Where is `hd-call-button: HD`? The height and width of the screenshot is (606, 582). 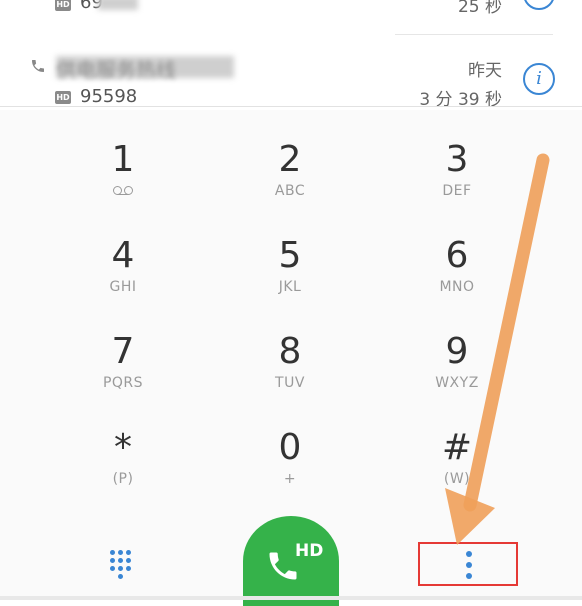 hd-call-button: HD is located at coordinates (291, 561).